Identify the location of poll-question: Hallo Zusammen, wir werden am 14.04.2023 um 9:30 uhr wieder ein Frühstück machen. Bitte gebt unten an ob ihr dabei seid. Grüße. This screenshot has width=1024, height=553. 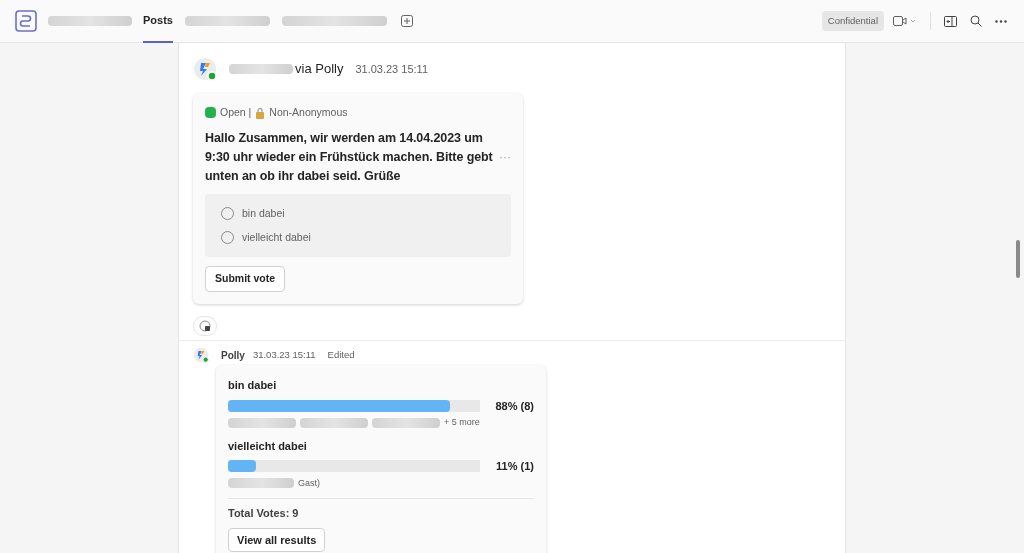
(349, 157).